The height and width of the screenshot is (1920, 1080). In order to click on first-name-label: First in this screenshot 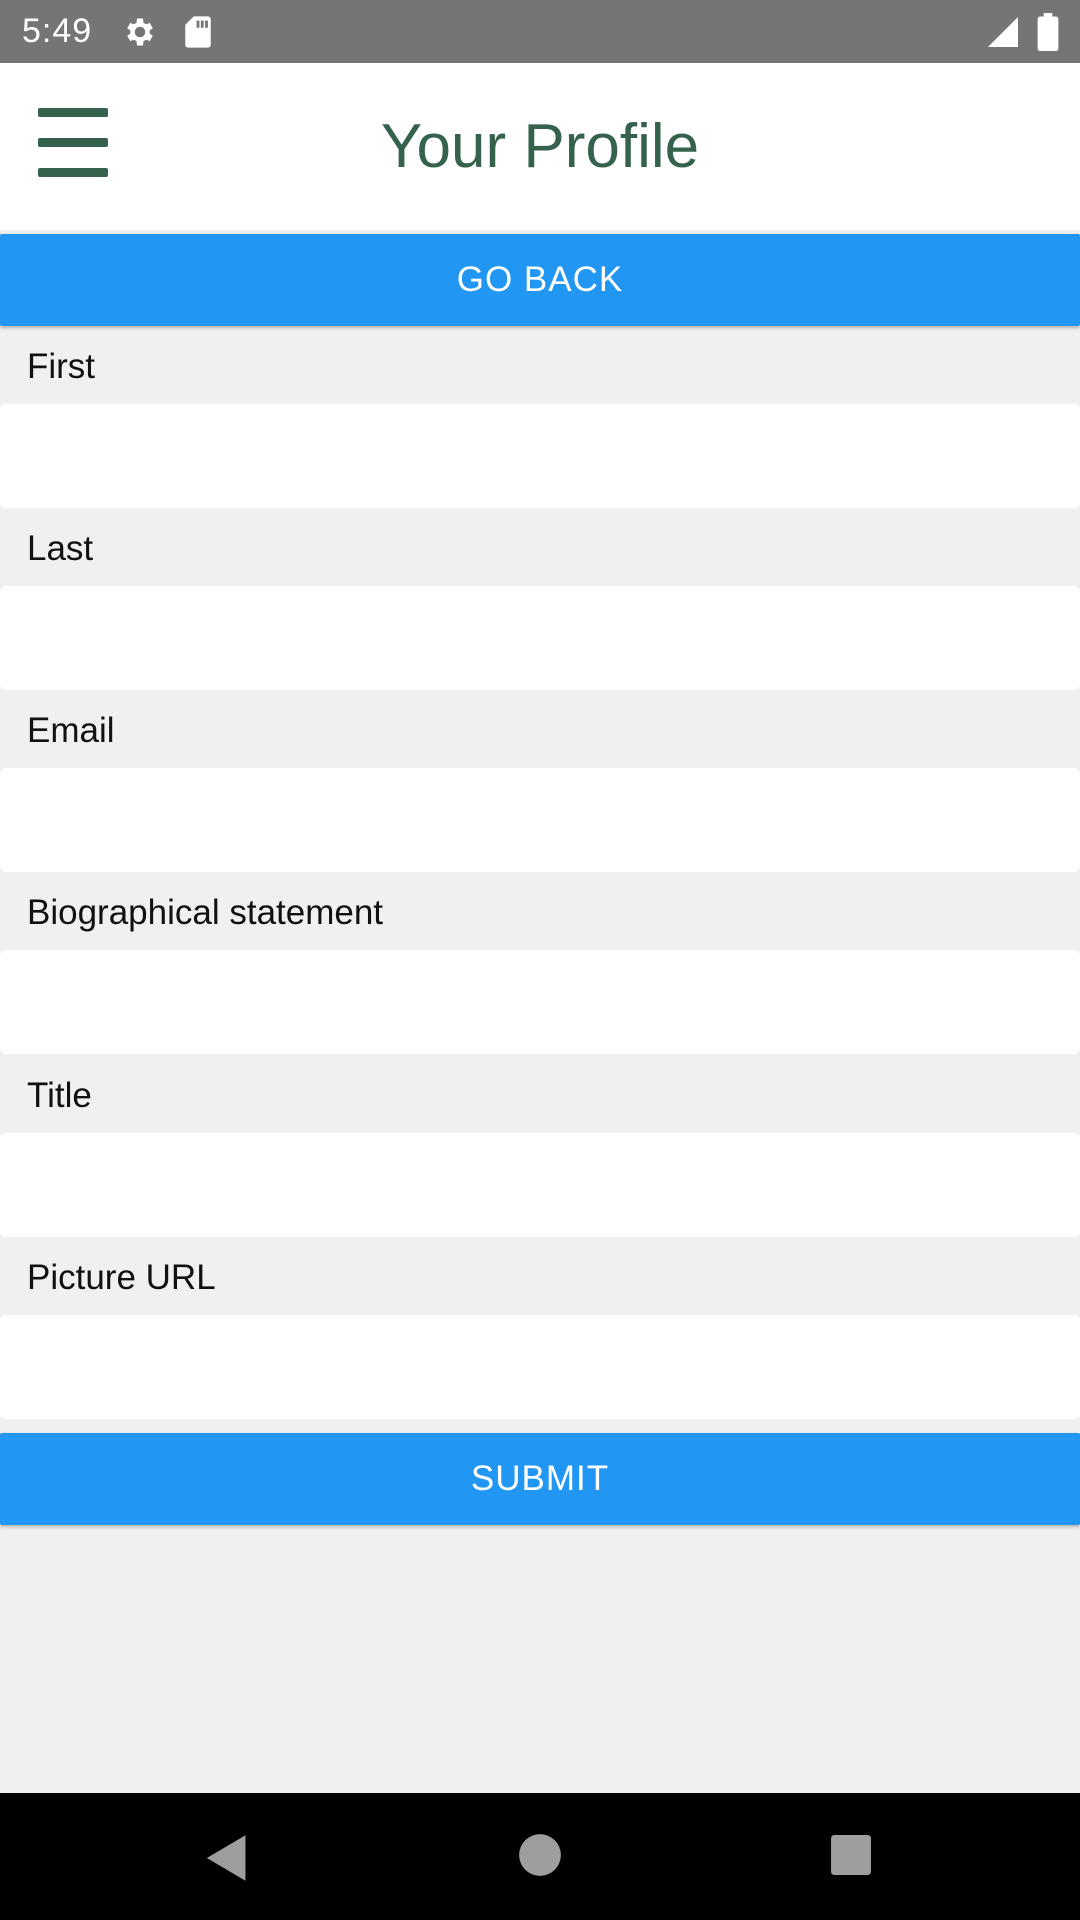, I will do `click(61, 366)`.